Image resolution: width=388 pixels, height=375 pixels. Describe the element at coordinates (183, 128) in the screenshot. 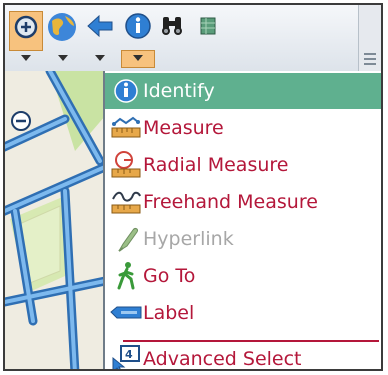

I see `menu-item-label: Measure` at that location.